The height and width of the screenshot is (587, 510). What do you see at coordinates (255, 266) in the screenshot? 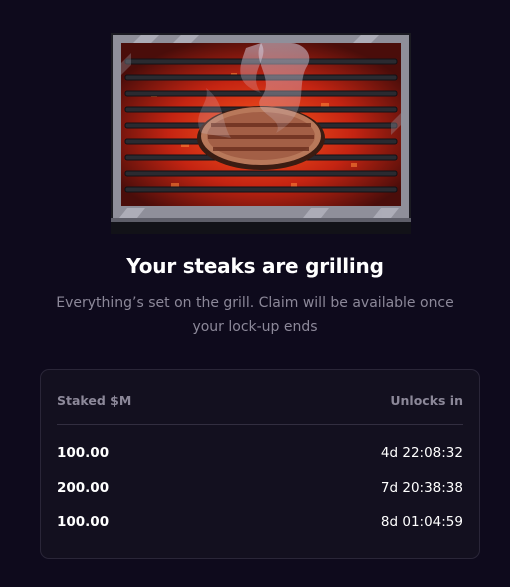
I see `page-title: Your steaks are grilling` at bounding box center [255, 266].